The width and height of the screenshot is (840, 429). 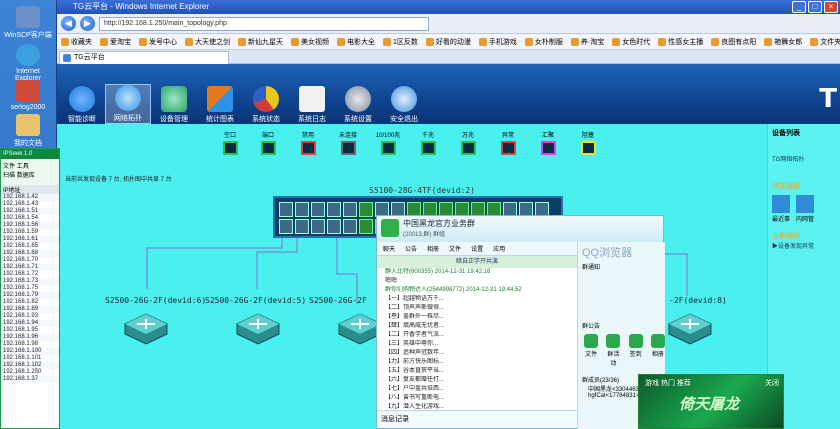 I want to click on favorites-item: 好看的动漫, so click(x=448, y=42).